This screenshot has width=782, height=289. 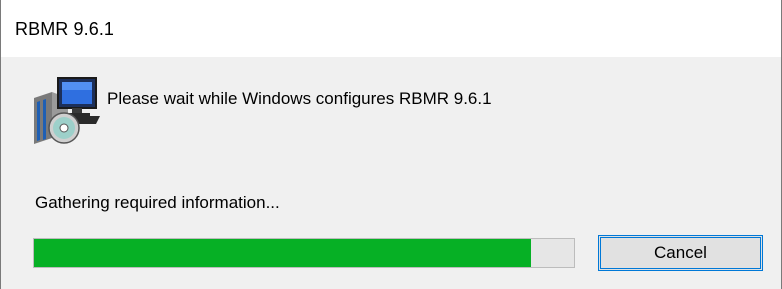 I want to click on installer-package-icon, so click(x=65, y=111).